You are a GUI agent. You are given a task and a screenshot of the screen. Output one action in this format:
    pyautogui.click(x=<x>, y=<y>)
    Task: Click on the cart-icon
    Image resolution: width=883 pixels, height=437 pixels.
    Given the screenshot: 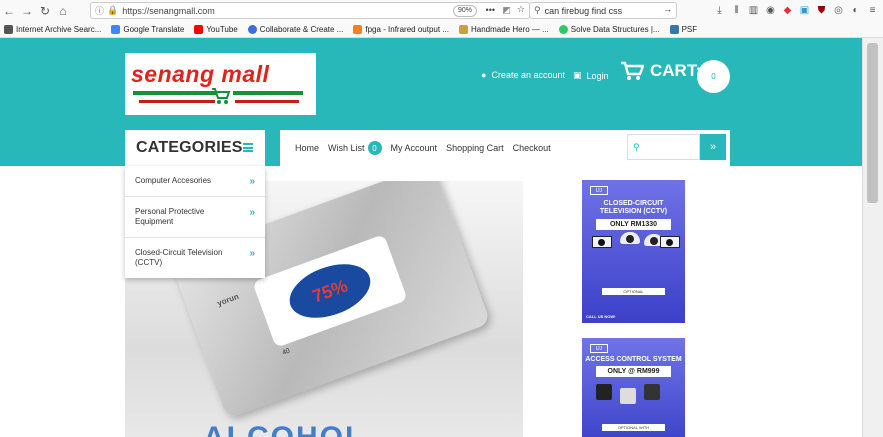 What is the action you would take?
    pyautogui.click(x=632, y=70)
    